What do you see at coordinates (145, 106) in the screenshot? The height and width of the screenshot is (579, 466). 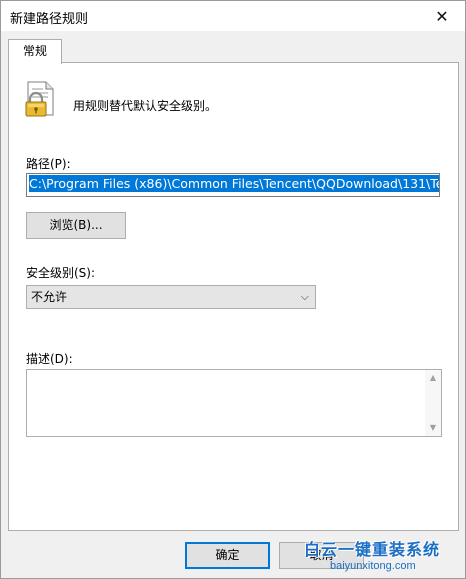 I see `rule-description-text: 用规则替代默认安全级别。` at bounding box center [145, 106].